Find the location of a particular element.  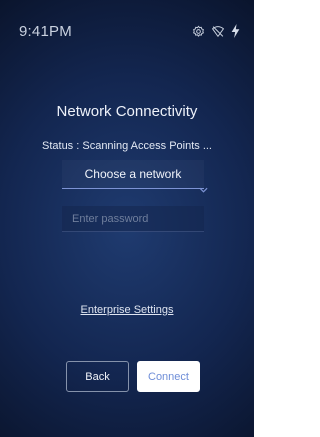

clock: 9:41PM is located at coordinates (45, 31).